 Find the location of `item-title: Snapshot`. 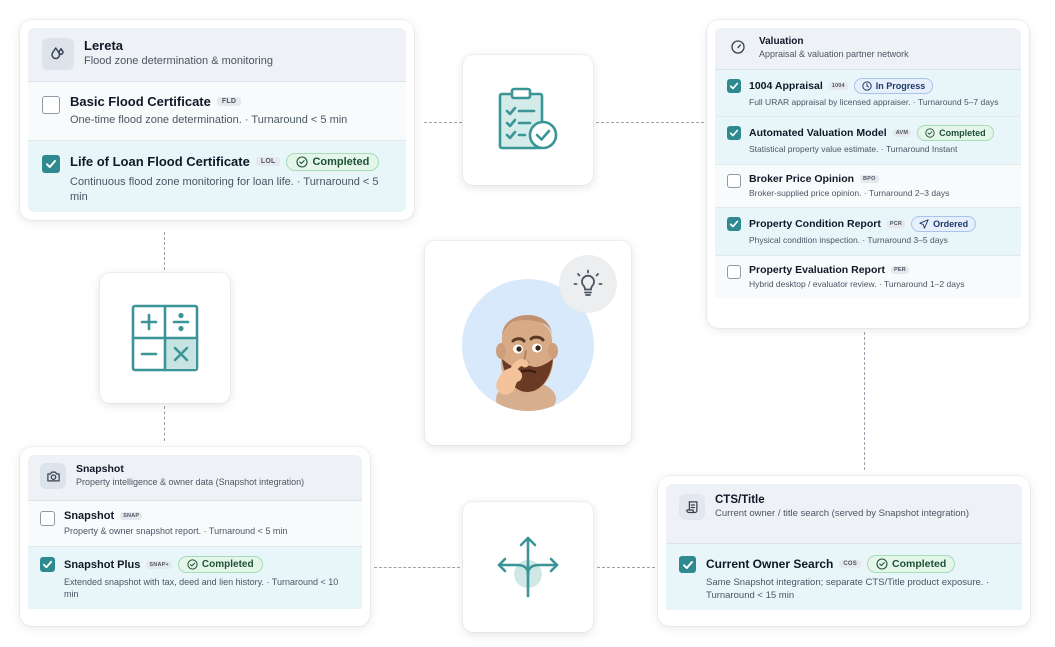

item-title: Snapshot is located at coordinates (89, 516).